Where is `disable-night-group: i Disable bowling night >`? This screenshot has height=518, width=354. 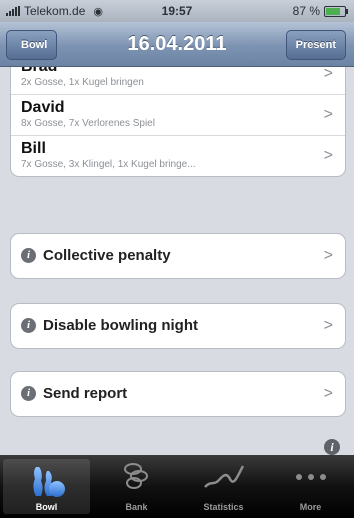 disable-night-group: i Disable bowling night > is located at coordinates (178, 326).